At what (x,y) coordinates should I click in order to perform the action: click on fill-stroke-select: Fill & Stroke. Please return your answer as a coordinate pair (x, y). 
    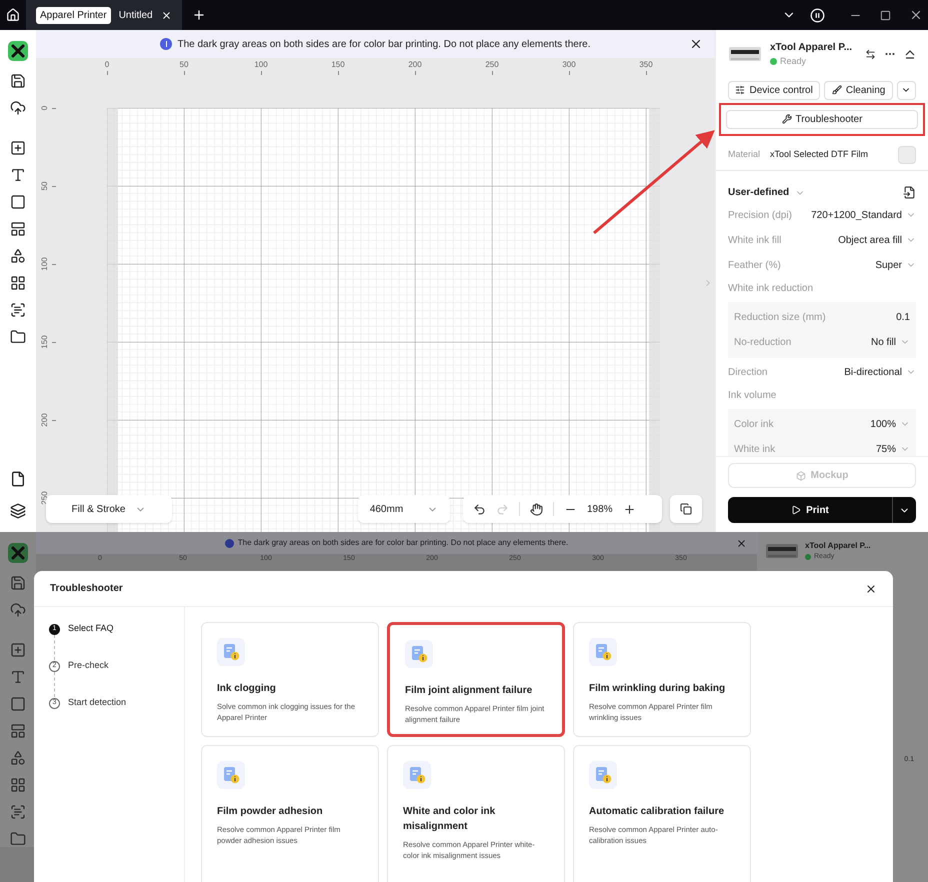
    Looking at the image, I should click on (109, 509).